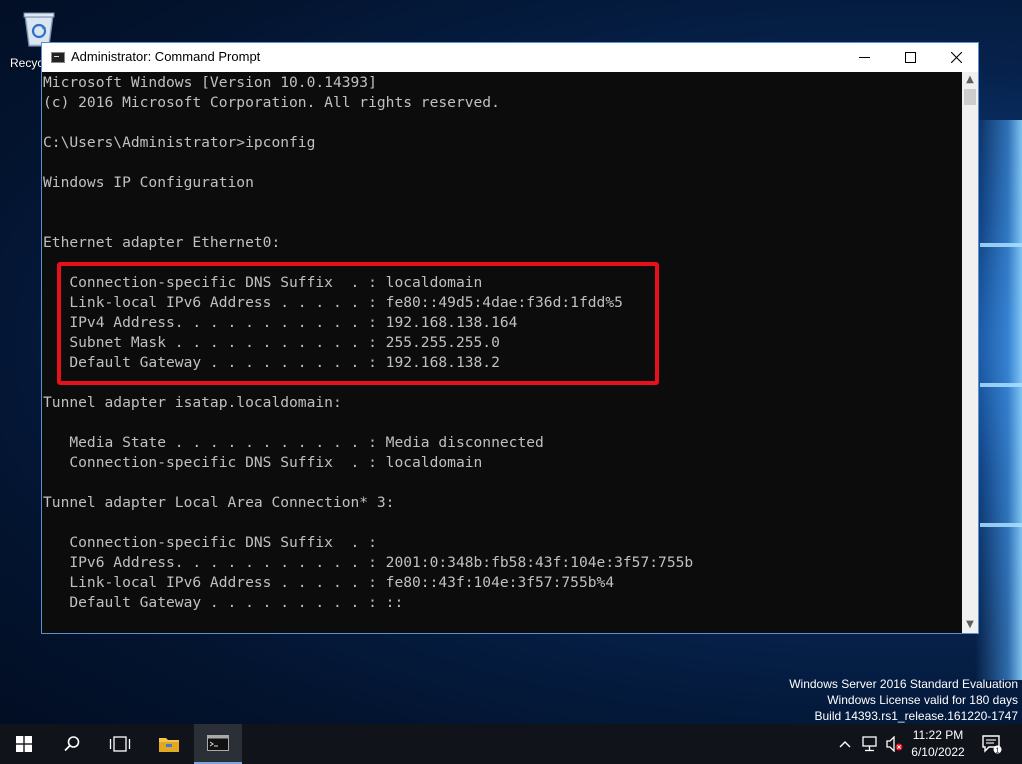 Image resolution: width=1022 pixels, height=764 pixels. I want to click on network-icon, so click(869, 744).